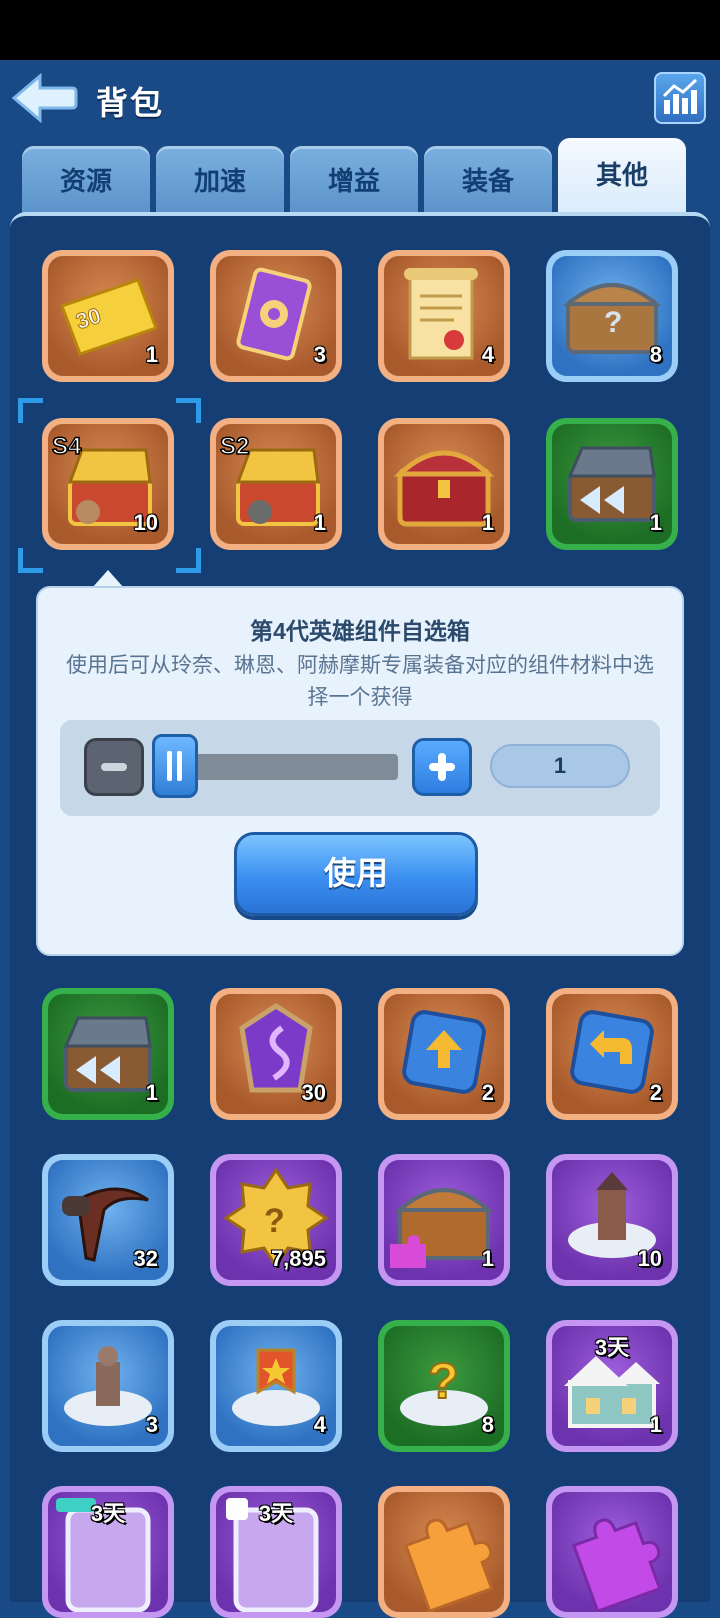  I want to click on tab-speedup: 加速, so click(220, 181).